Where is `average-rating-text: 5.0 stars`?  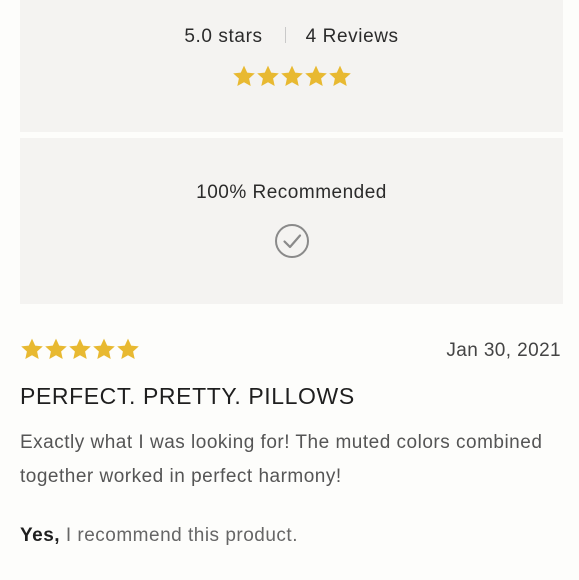
average-rating-text: 5.0 stars is located at coordinates (223, 36).